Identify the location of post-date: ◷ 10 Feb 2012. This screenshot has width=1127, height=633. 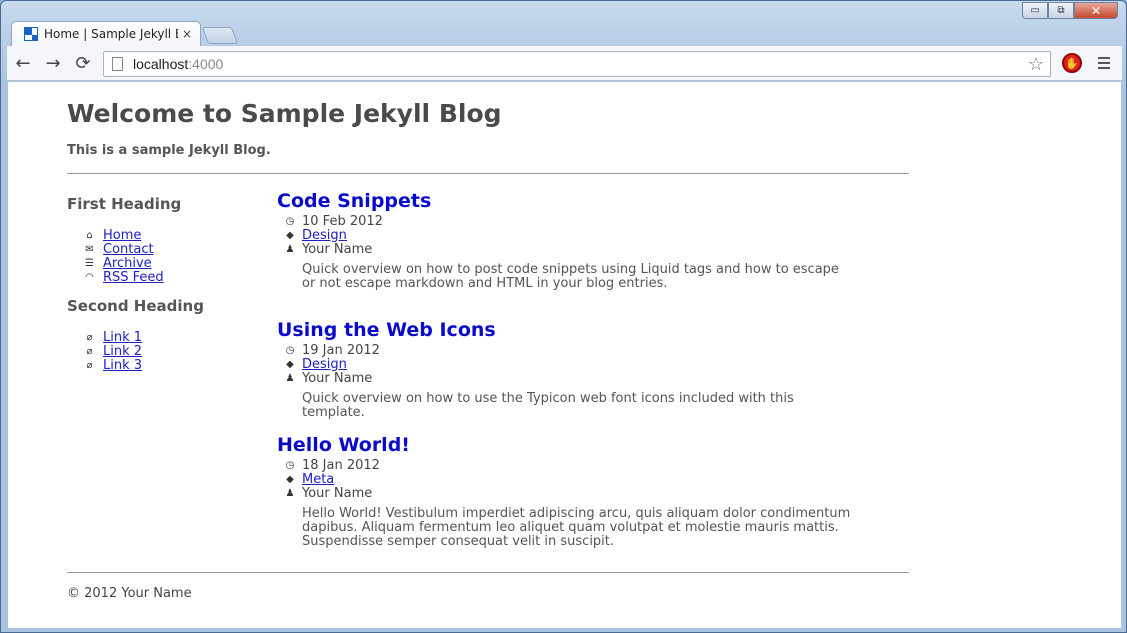
(567, 221).